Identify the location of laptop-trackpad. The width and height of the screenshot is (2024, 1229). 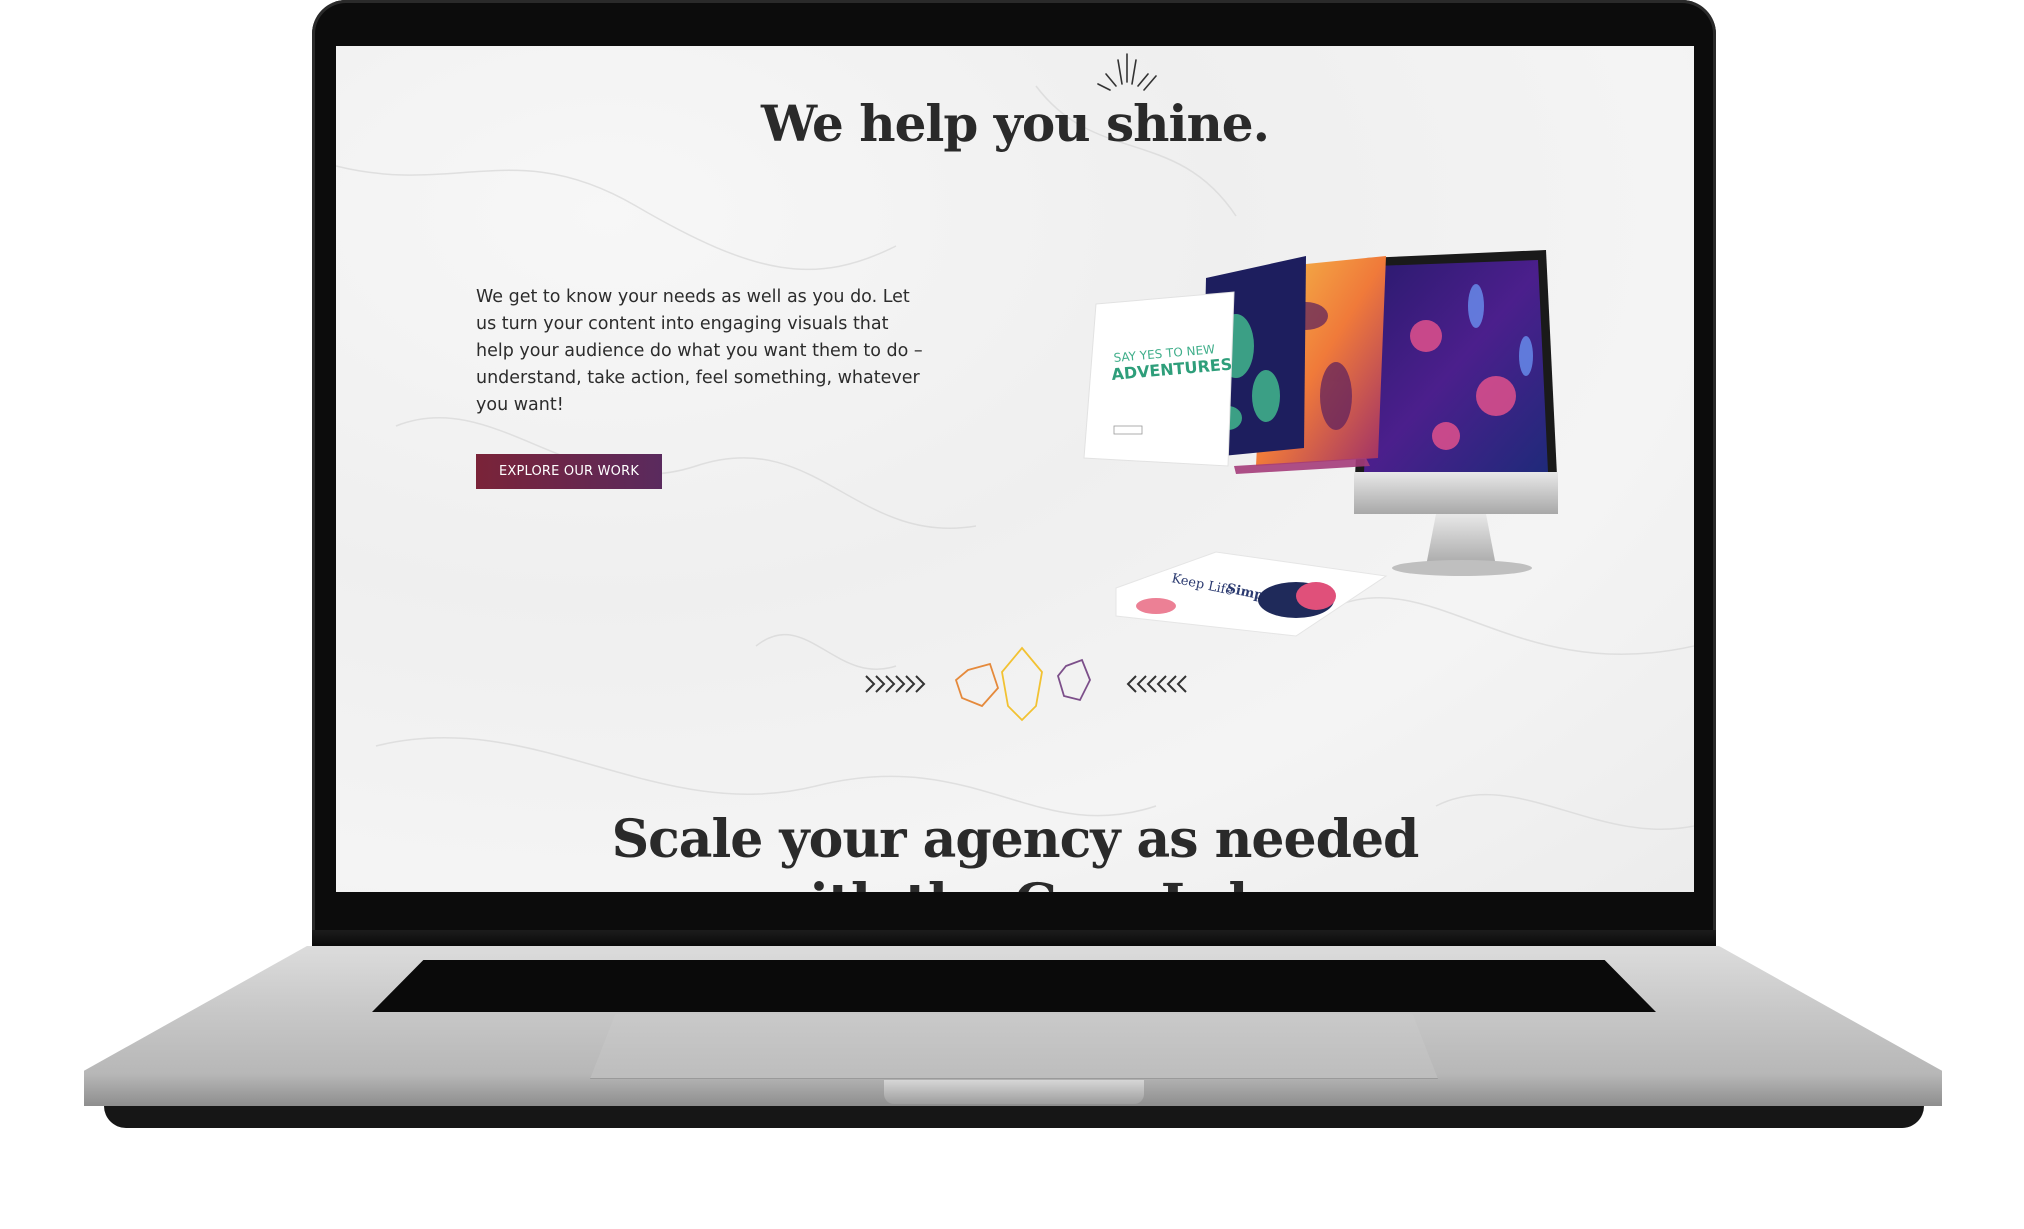
(1014, 1046).